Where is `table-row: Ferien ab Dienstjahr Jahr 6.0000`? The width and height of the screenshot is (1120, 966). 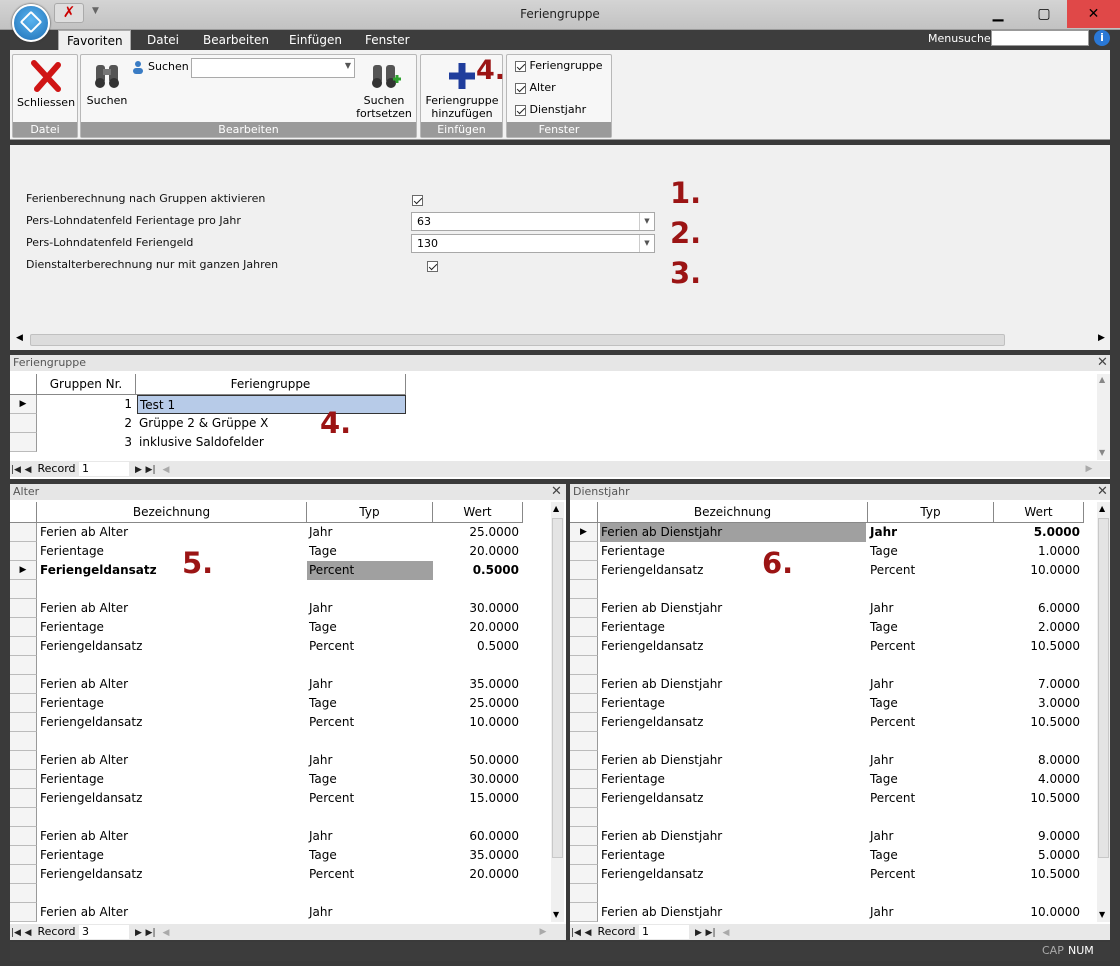
table-row: Ferien ab Dienstjahr Jahr 6.0000 is located at coordinates (827, 608).